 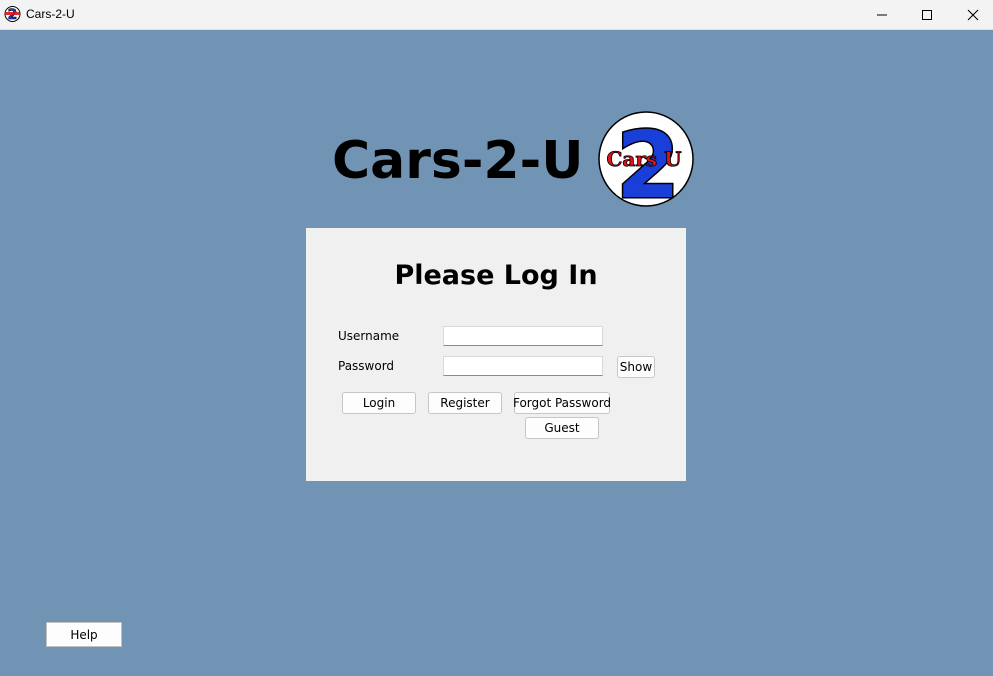 I want to click on logo-text: Cars U, so click(x=643, y=159).